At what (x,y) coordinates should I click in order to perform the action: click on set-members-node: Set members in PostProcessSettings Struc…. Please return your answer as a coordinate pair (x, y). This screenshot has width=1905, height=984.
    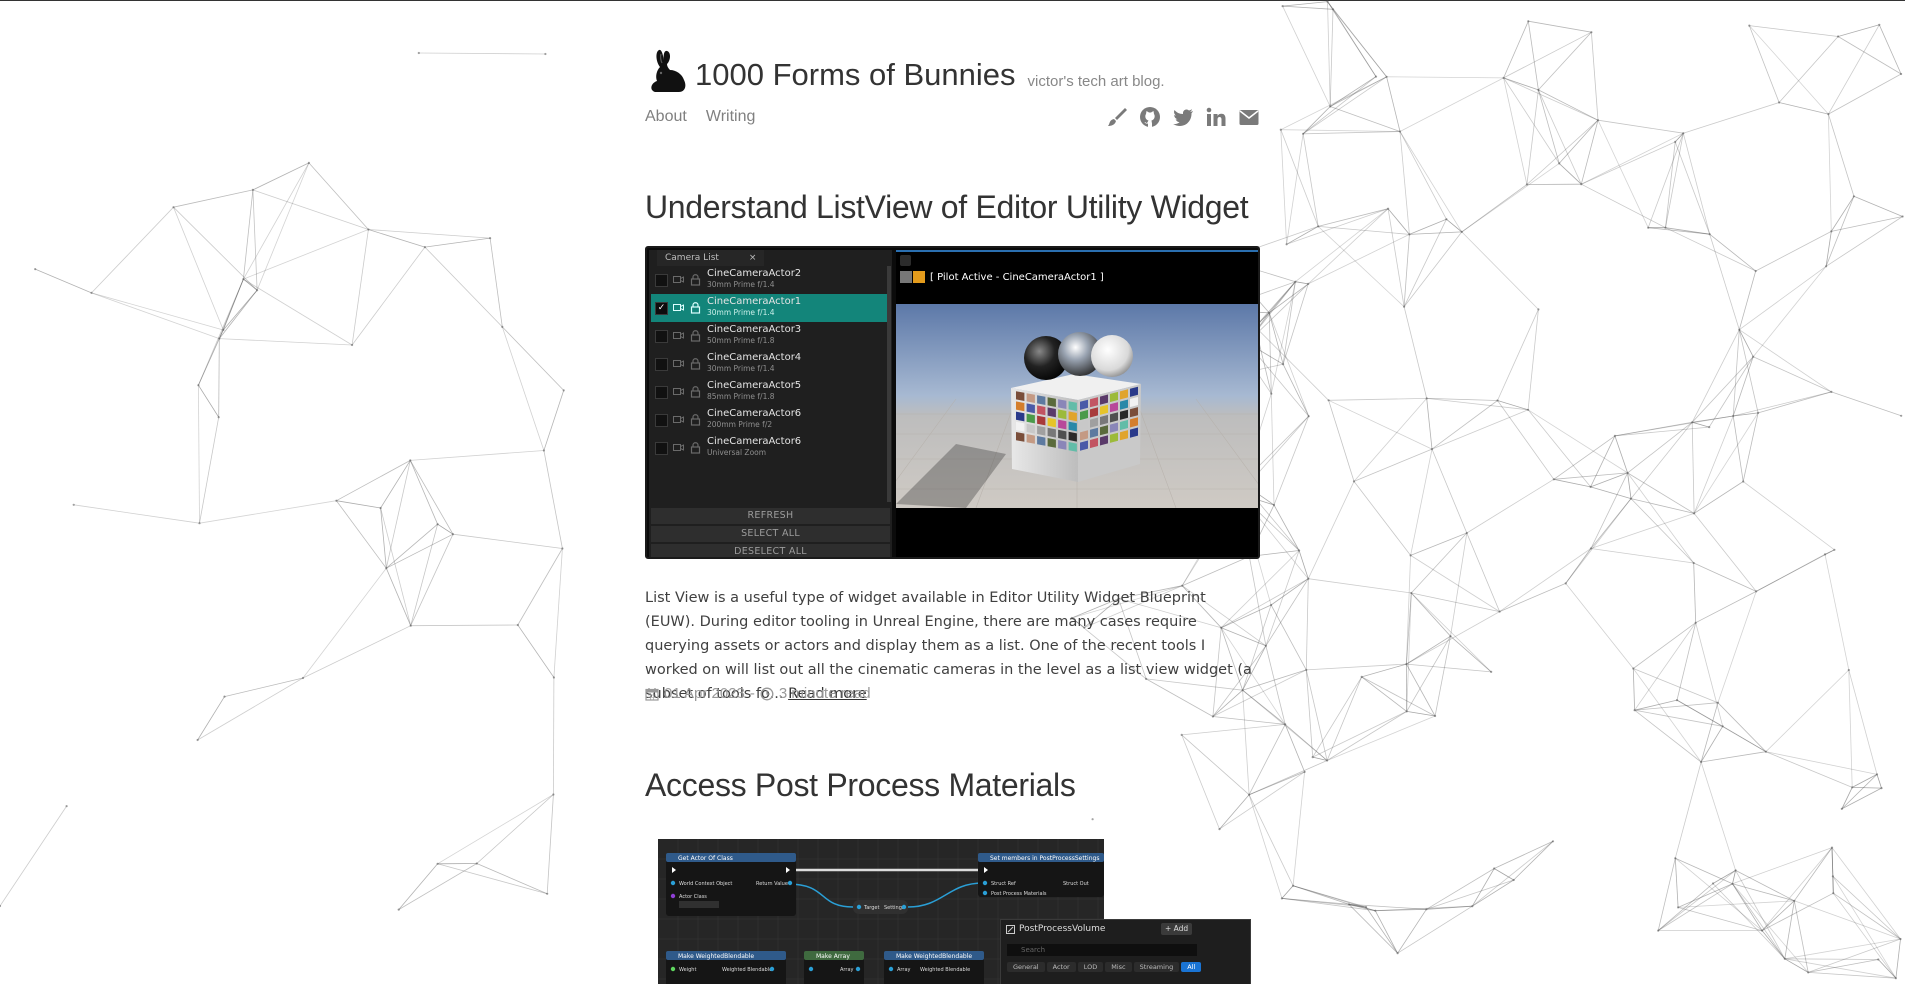
    Looking at the image, I should click on (1041, 875).